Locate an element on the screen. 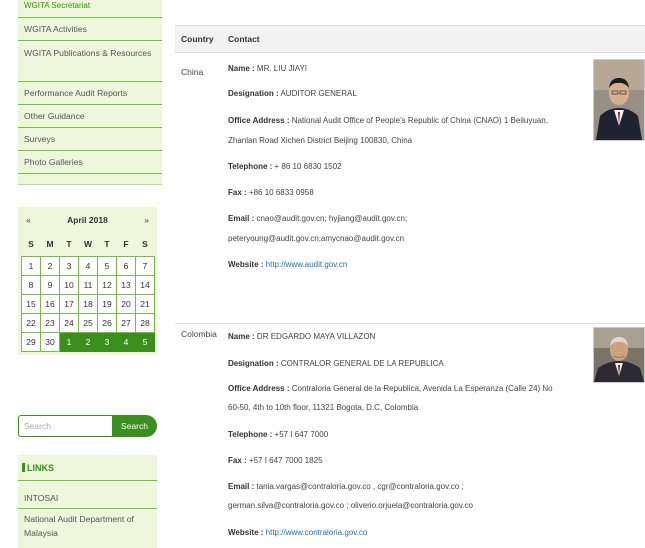 The image size is (645, 548). calendar-day: 24 is located at coordinates (69, 322).